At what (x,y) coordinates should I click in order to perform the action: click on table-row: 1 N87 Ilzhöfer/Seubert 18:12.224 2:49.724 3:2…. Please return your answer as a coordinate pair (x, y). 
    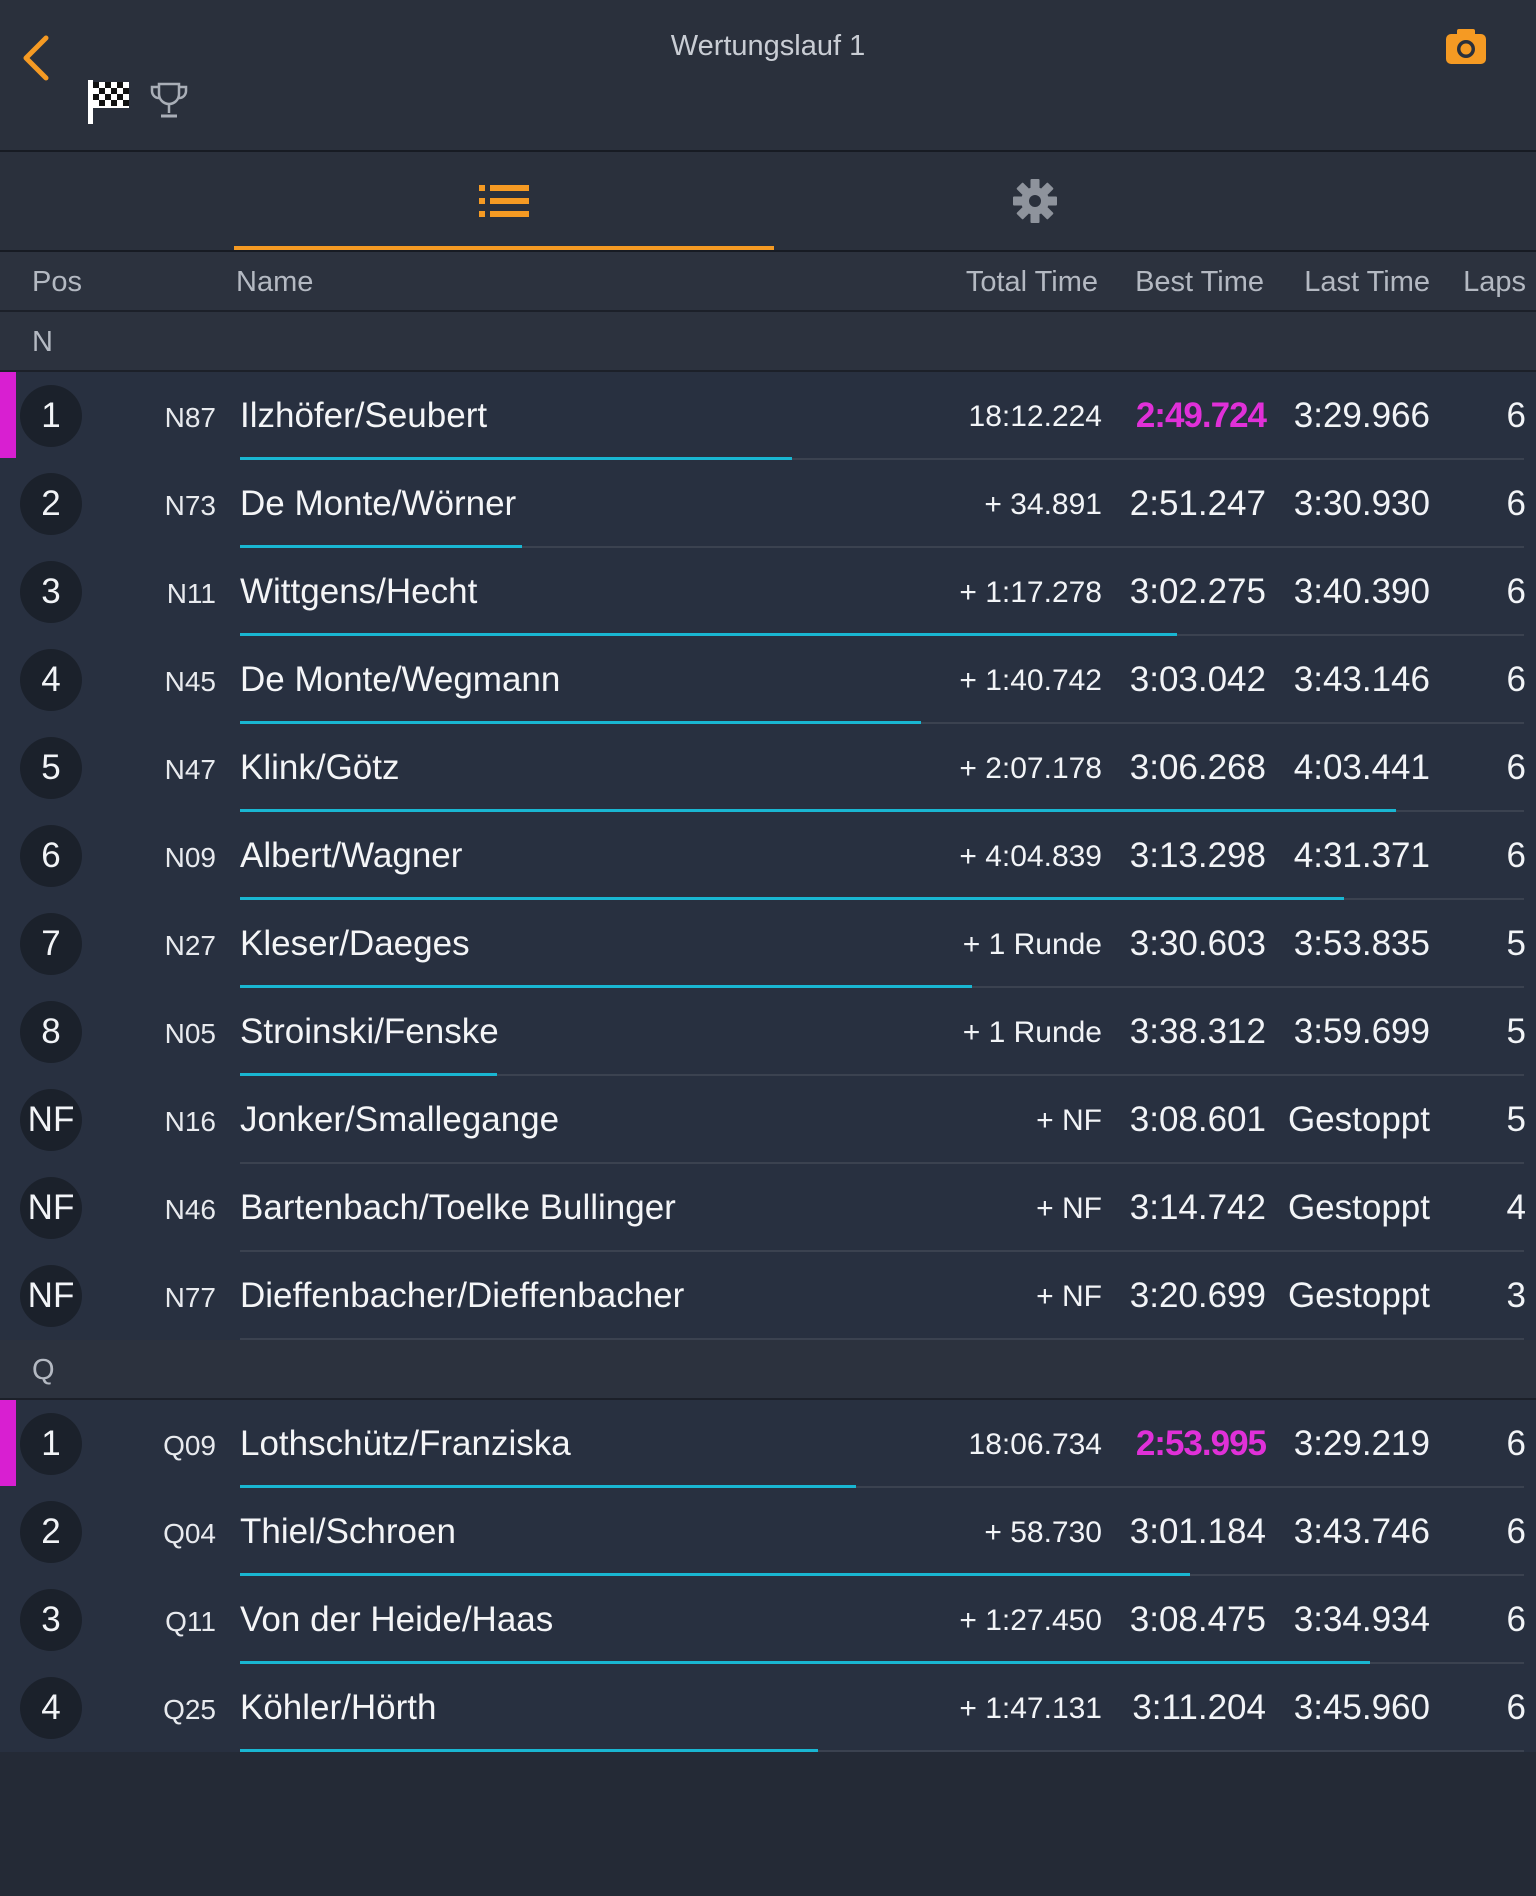
    Looking at the image, I should click on (768, 416).